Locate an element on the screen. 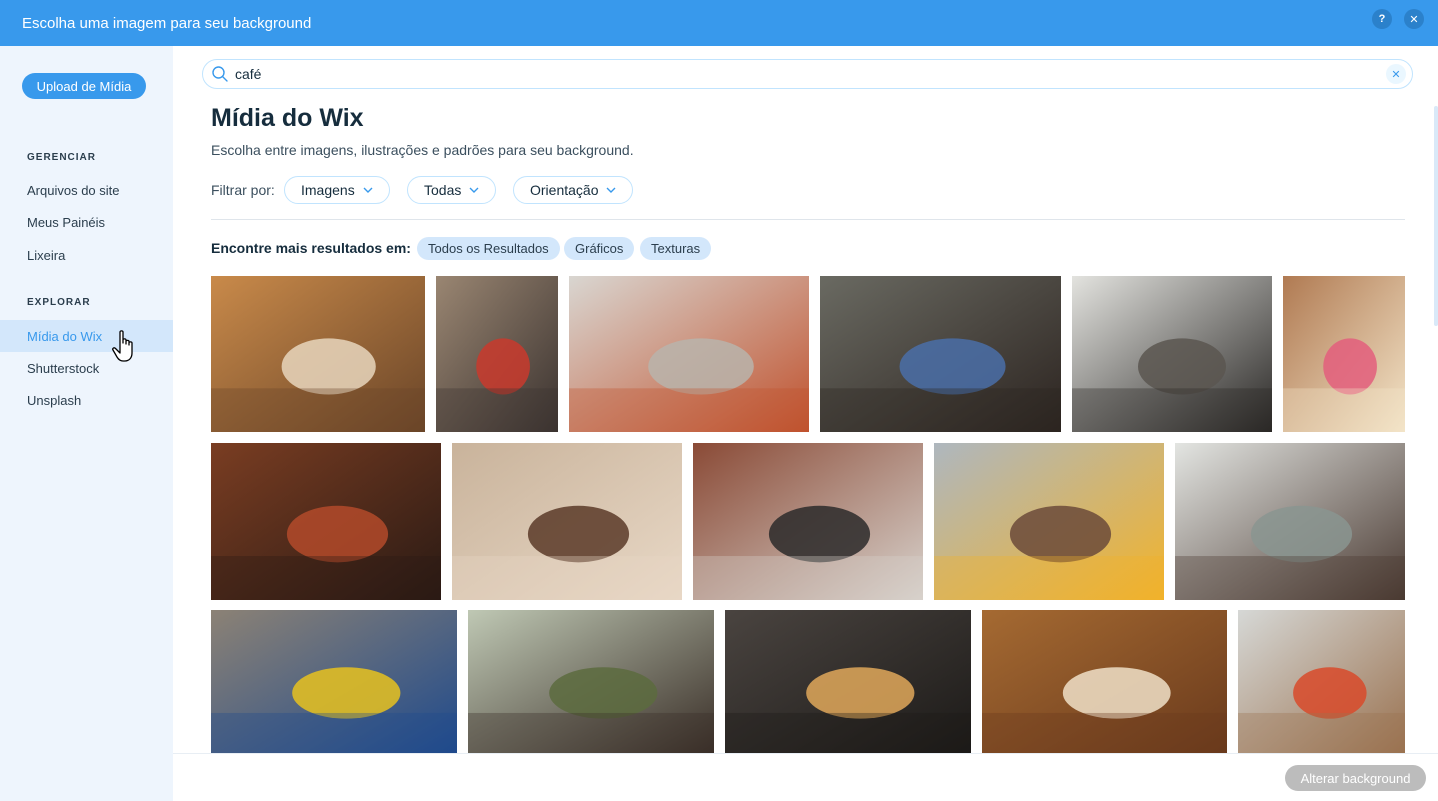 The width and height of the screenshot is (1438, 801). help-icon: ? is located at coordinates (1382, 19).